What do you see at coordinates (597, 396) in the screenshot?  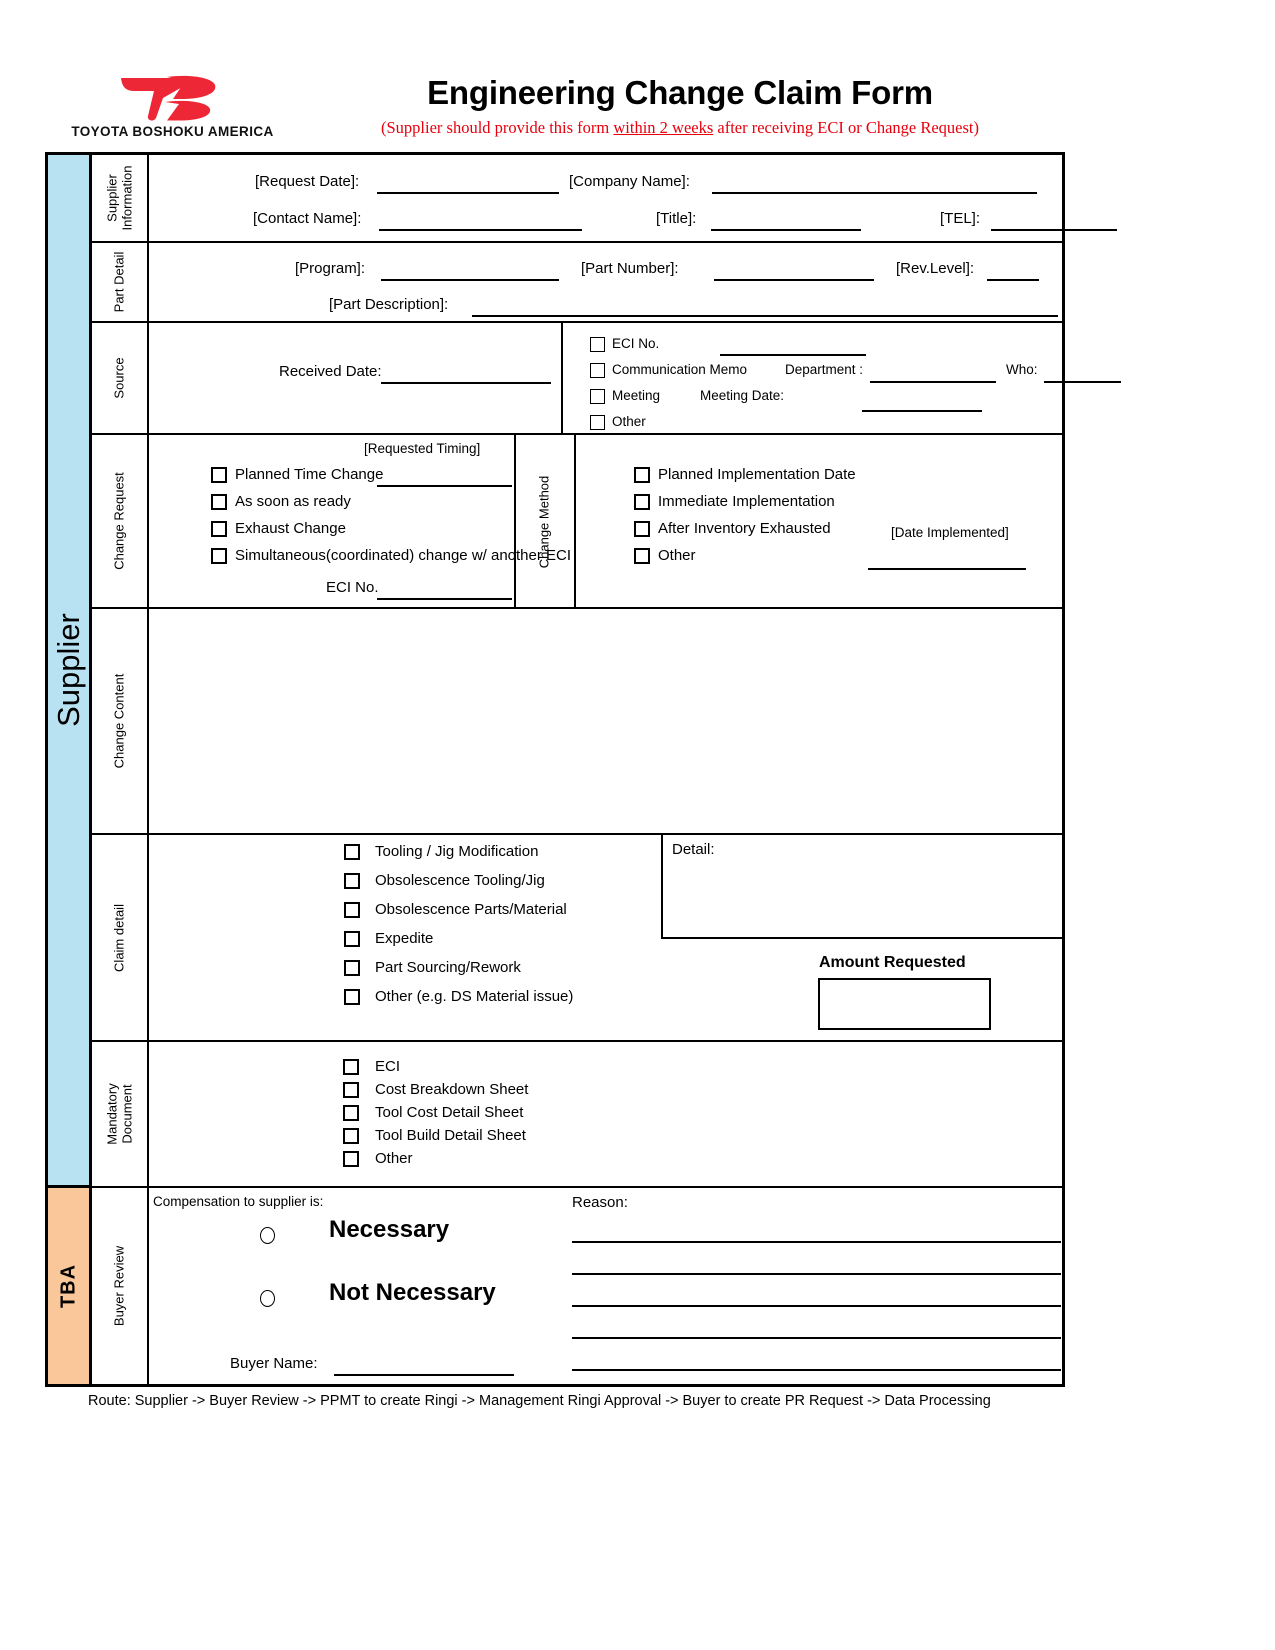 I see `checkbox-source-meeting` at bounding box center [597, 396].